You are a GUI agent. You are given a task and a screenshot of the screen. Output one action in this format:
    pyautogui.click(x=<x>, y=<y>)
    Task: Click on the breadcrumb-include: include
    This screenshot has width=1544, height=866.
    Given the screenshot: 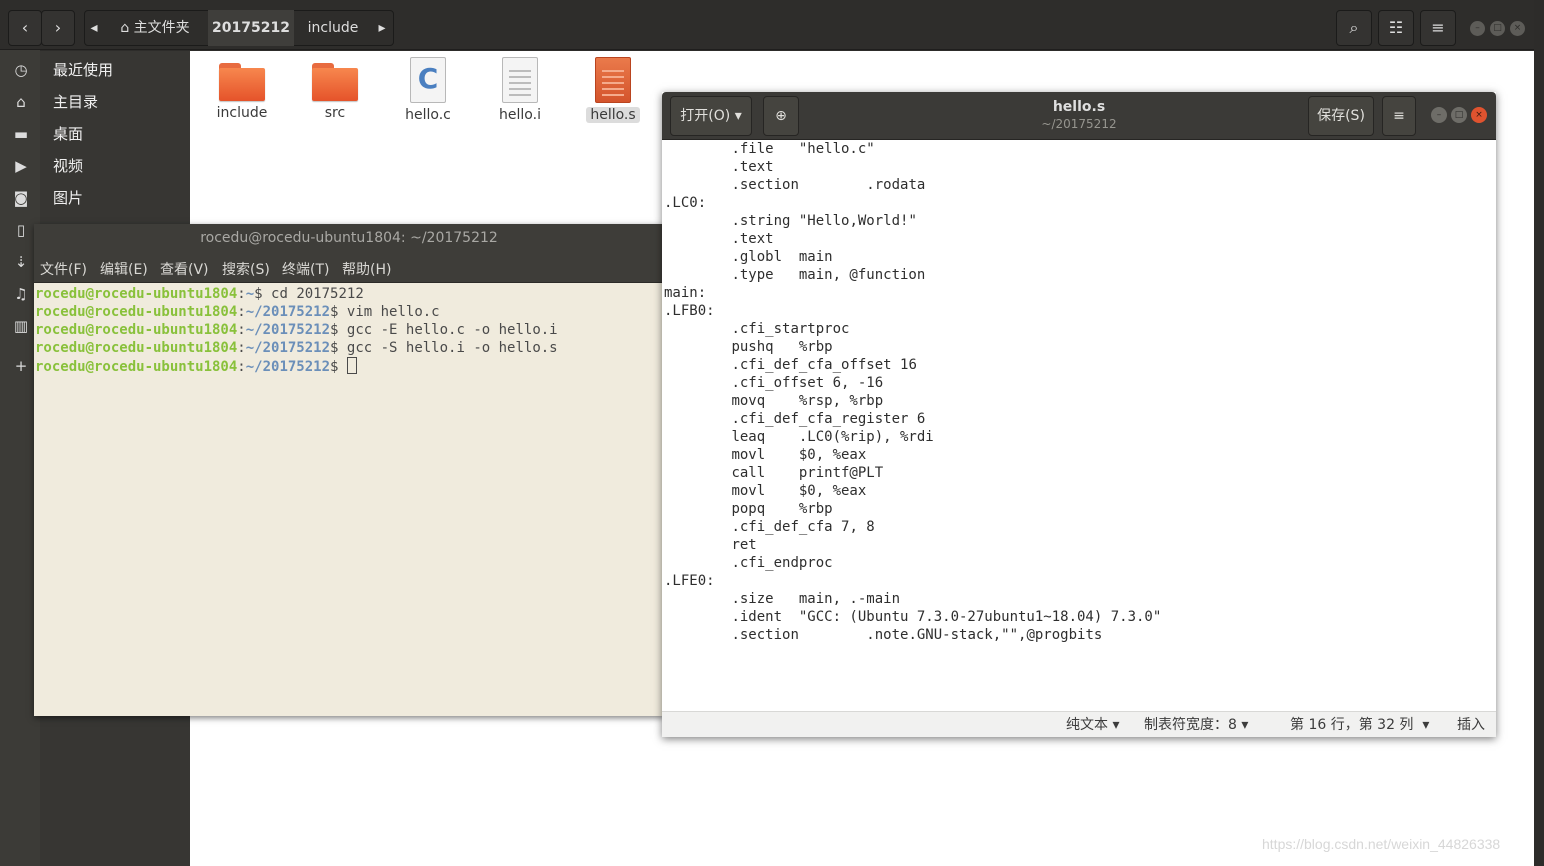 What is the action you would take?
    pyautogui.click(x=333, y=28)
    